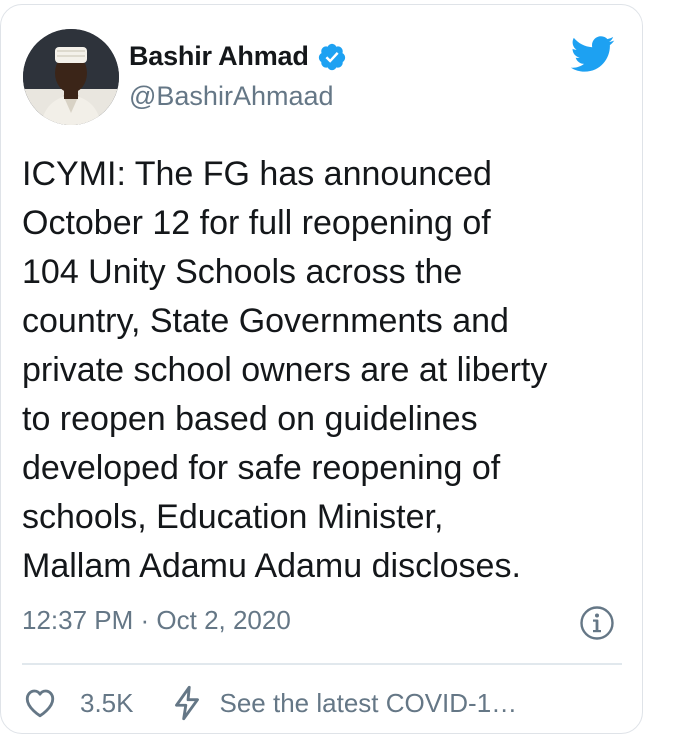 This screenshot has height=734, width=677. I want to click on author-handle: @BashirAhmaad, so click(231, 96).